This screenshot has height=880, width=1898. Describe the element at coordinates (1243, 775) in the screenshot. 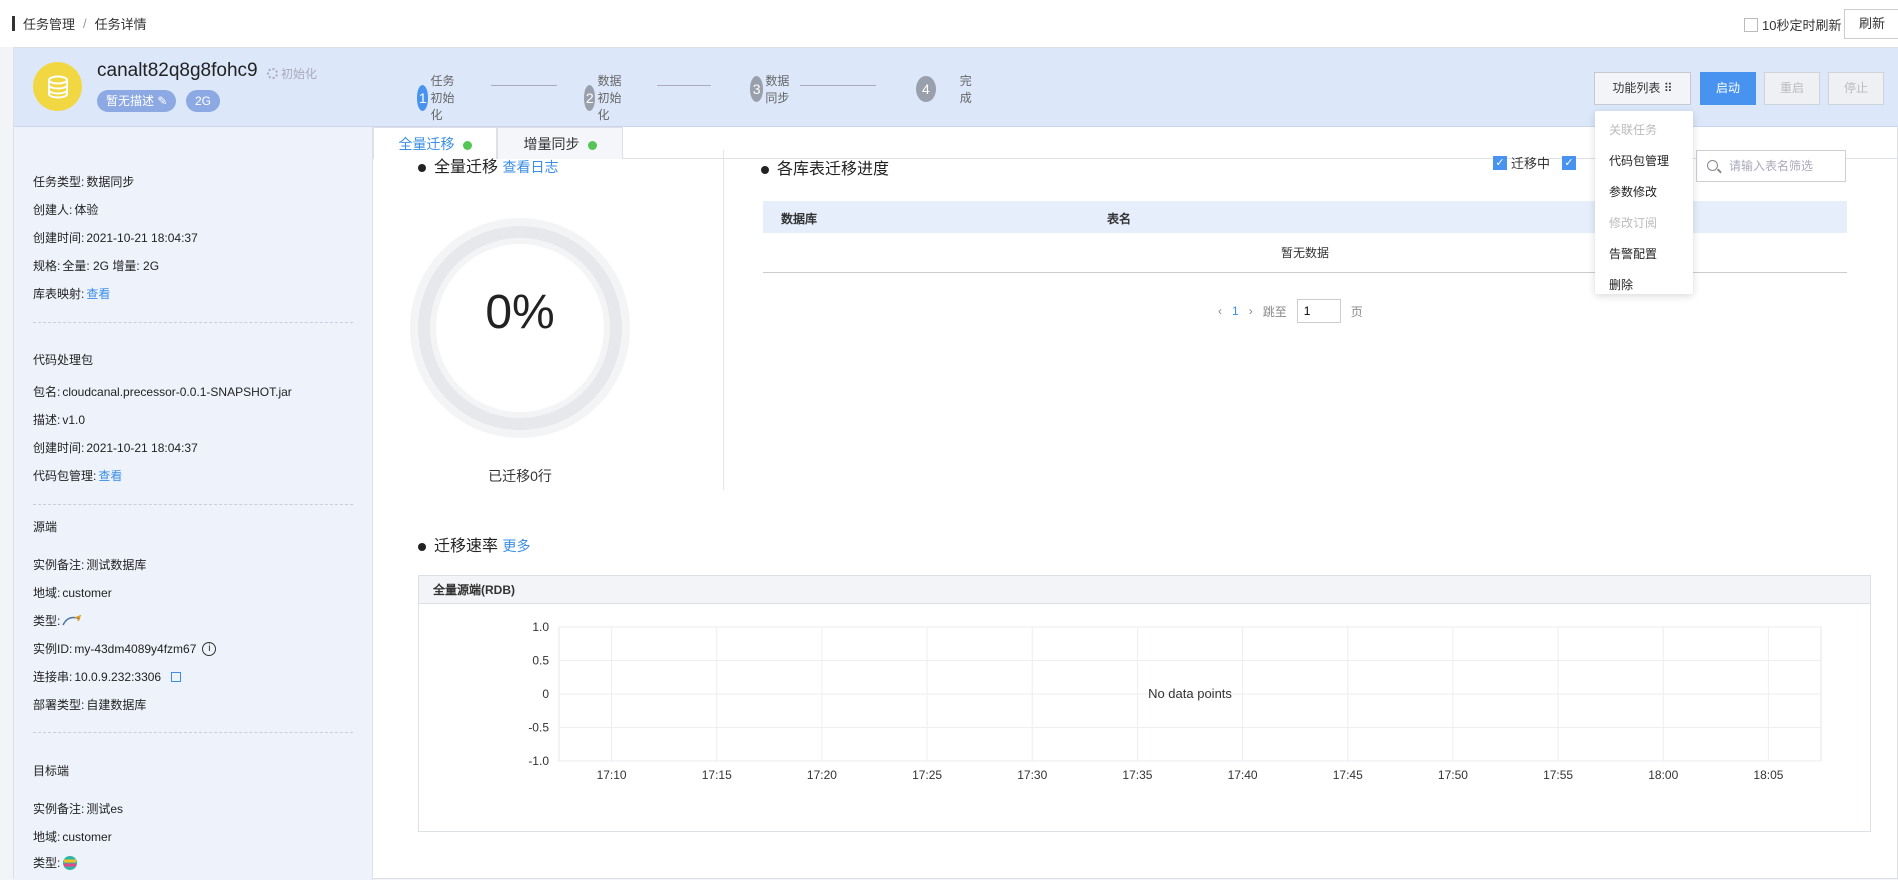

I see `x-tick-label: 17:40` at that location.